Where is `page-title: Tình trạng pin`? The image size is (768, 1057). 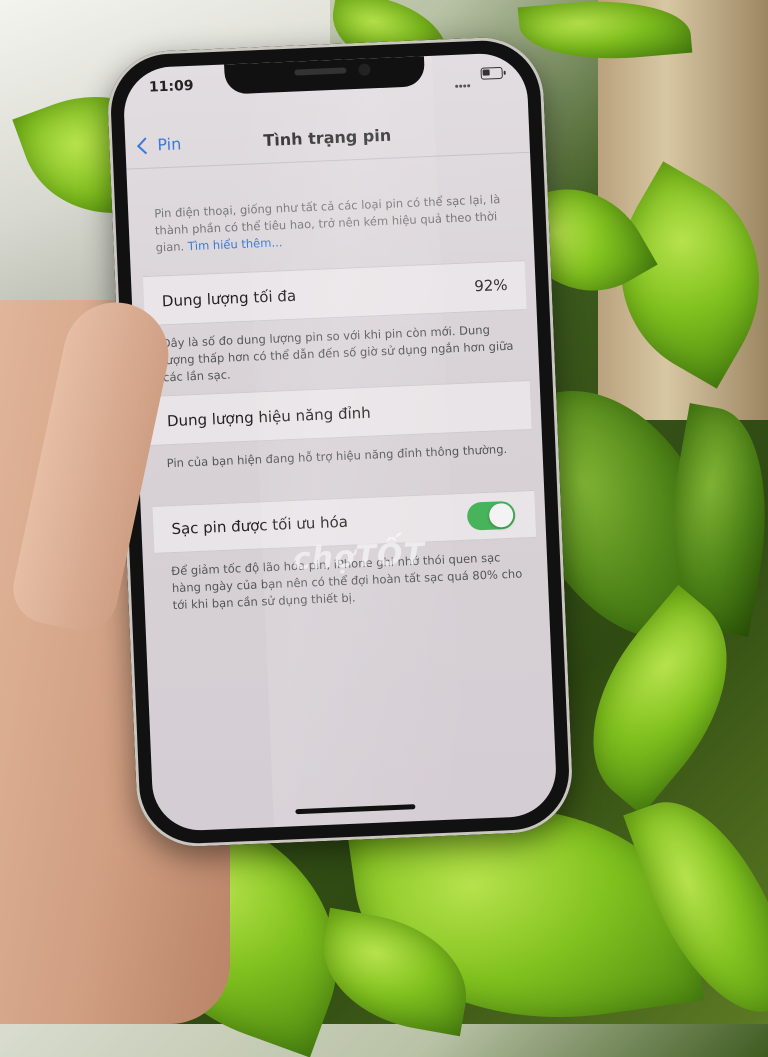 page-title: Tình trạng pin is located at coordinates (327, 137).